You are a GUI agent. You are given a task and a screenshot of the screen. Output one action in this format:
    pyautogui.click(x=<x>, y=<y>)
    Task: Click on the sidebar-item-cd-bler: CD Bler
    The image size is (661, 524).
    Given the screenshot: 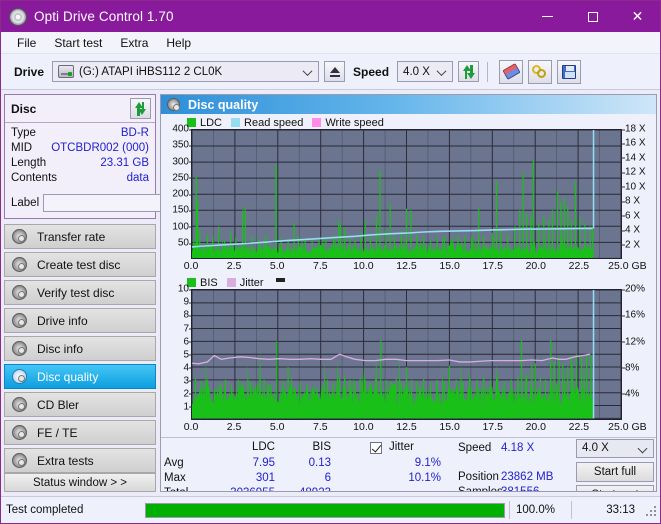 What is the action you would take?
    pyautogui.click(x=80, y=404)
    